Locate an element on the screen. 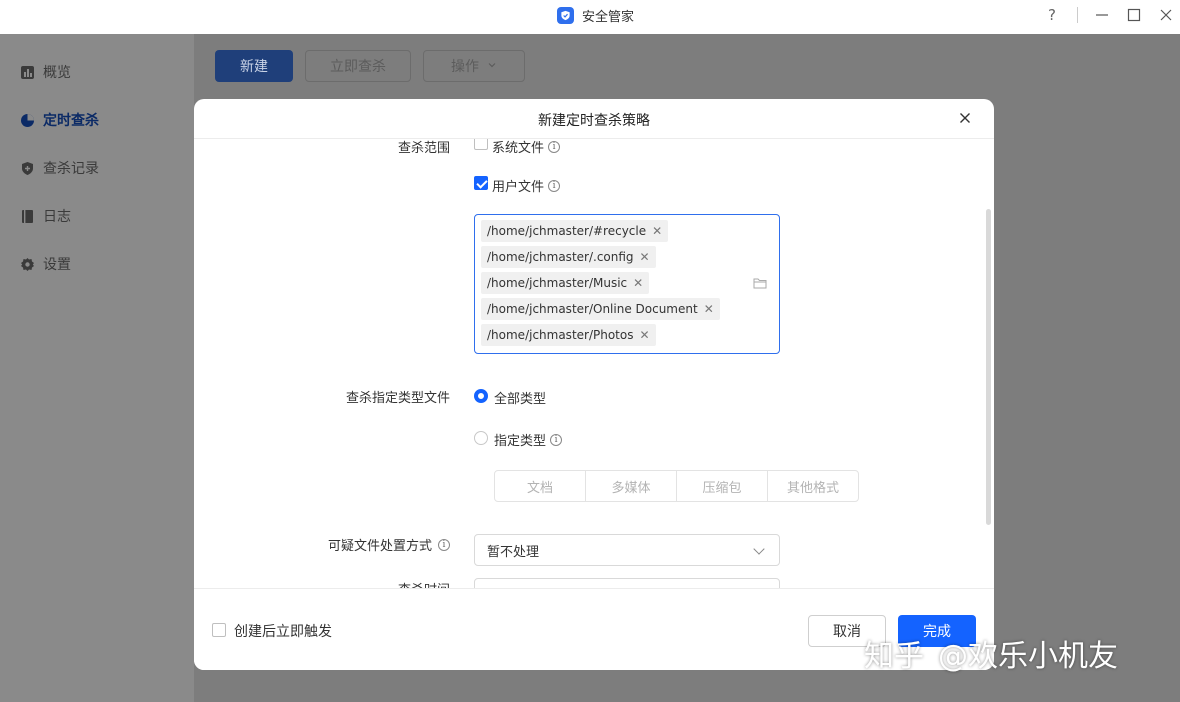  sidebar-item-scan-records: 查杀记录 is located at coordinates (59, 168).